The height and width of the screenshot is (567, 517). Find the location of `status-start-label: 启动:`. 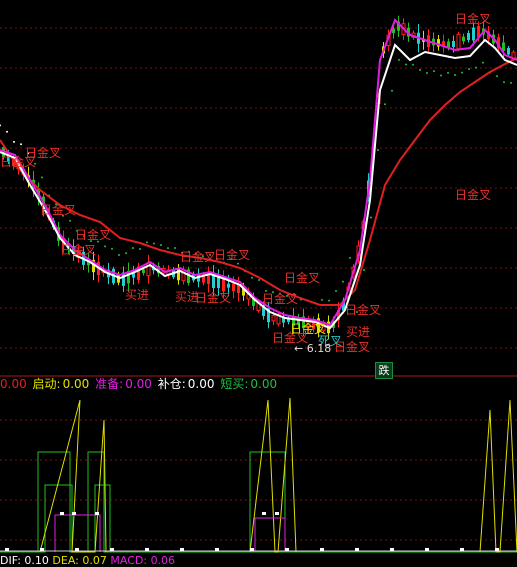

status-start-label: 启动: is located at coordinates (46, 384).